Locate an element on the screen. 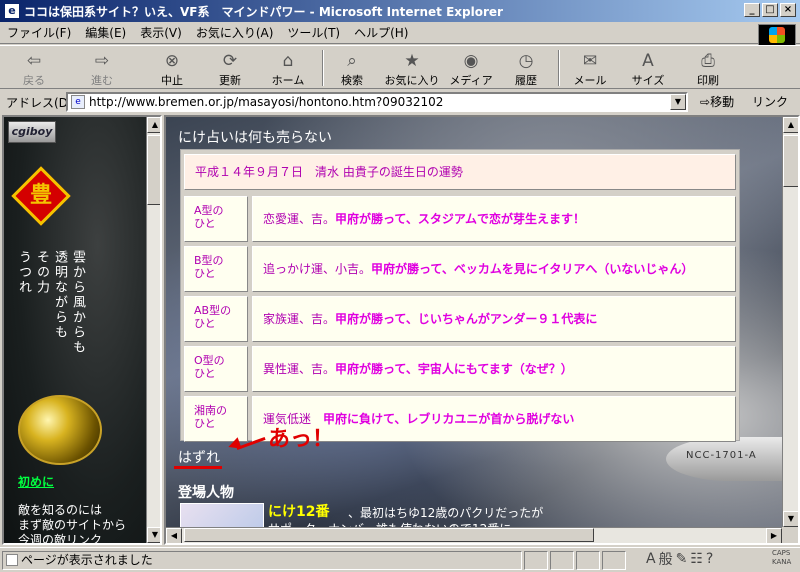  hazure-label: はずれ is located at coordinates (199, 458).